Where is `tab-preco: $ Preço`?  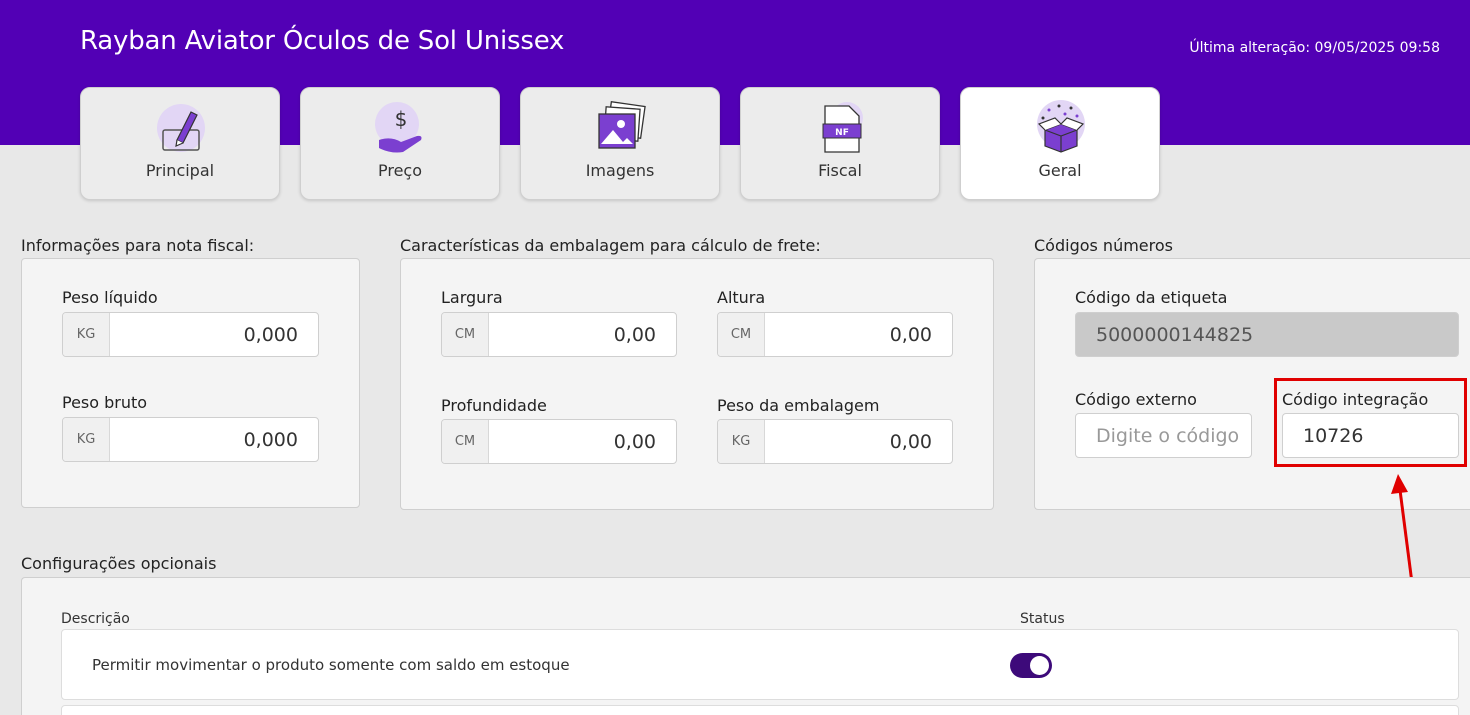
tab-preco: $ Preço is located at coordinates (400, 143).